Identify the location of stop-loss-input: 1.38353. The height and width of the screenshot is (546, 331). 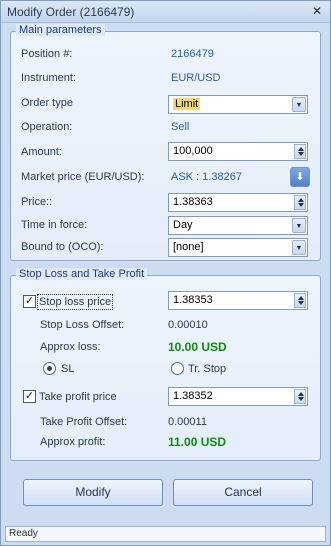
(238, 300).